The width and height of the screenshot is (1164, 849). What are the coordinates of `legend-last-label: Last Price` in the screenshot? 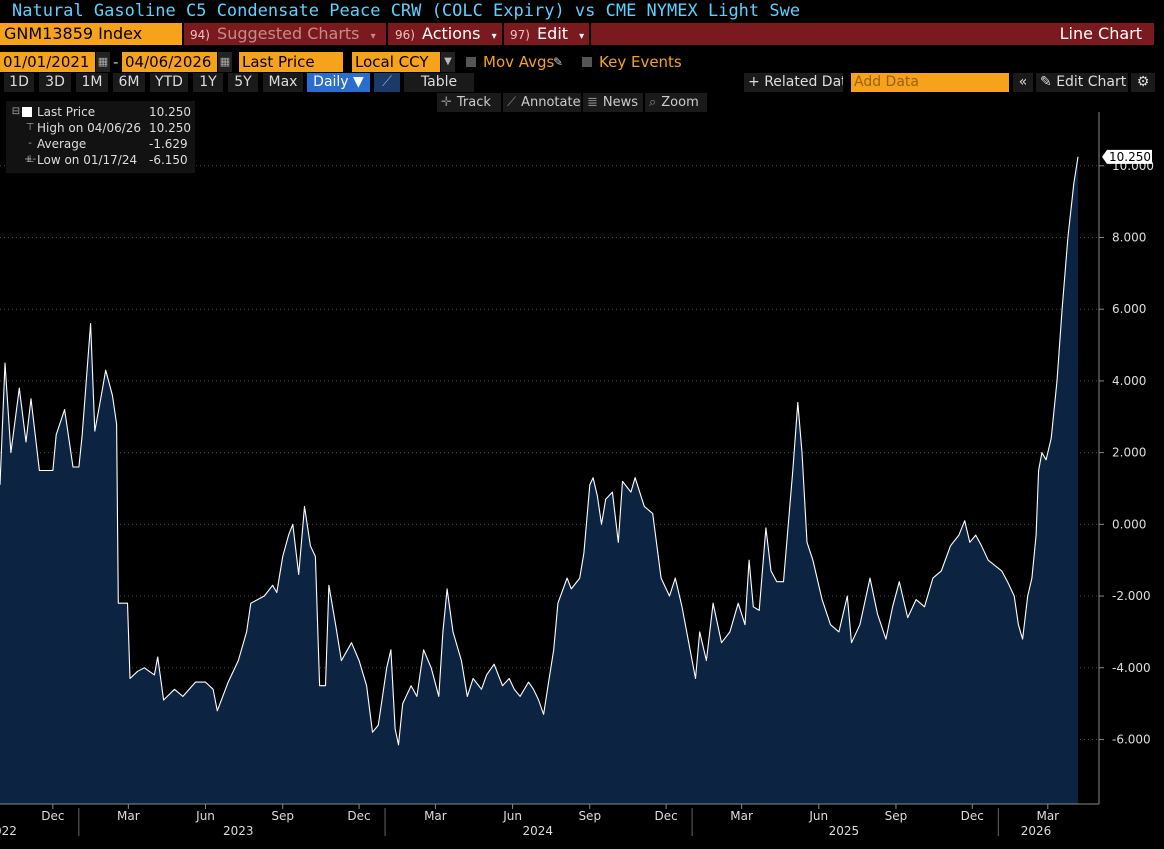 It's located at (66, 112).